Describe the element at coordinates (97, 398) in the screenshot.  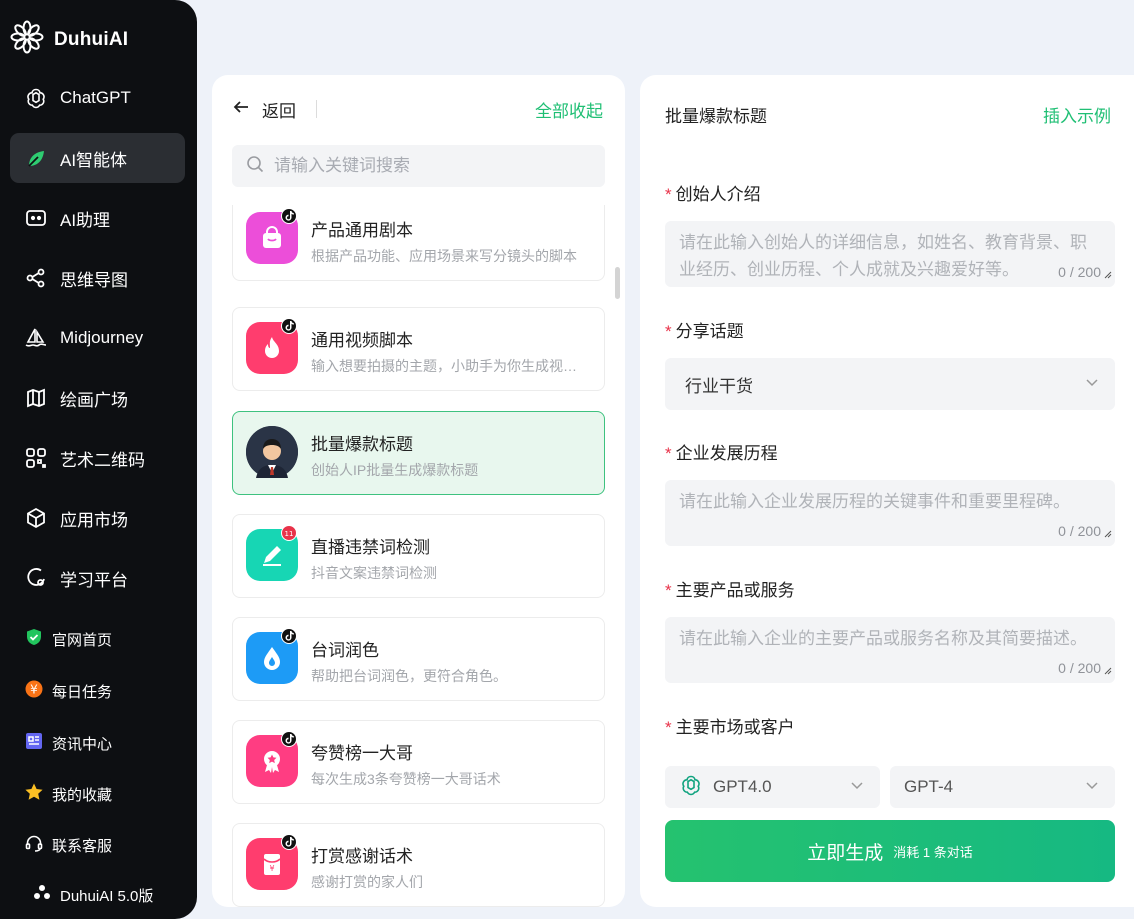
I see `nav-painting-square: 绘画广场` at that location.